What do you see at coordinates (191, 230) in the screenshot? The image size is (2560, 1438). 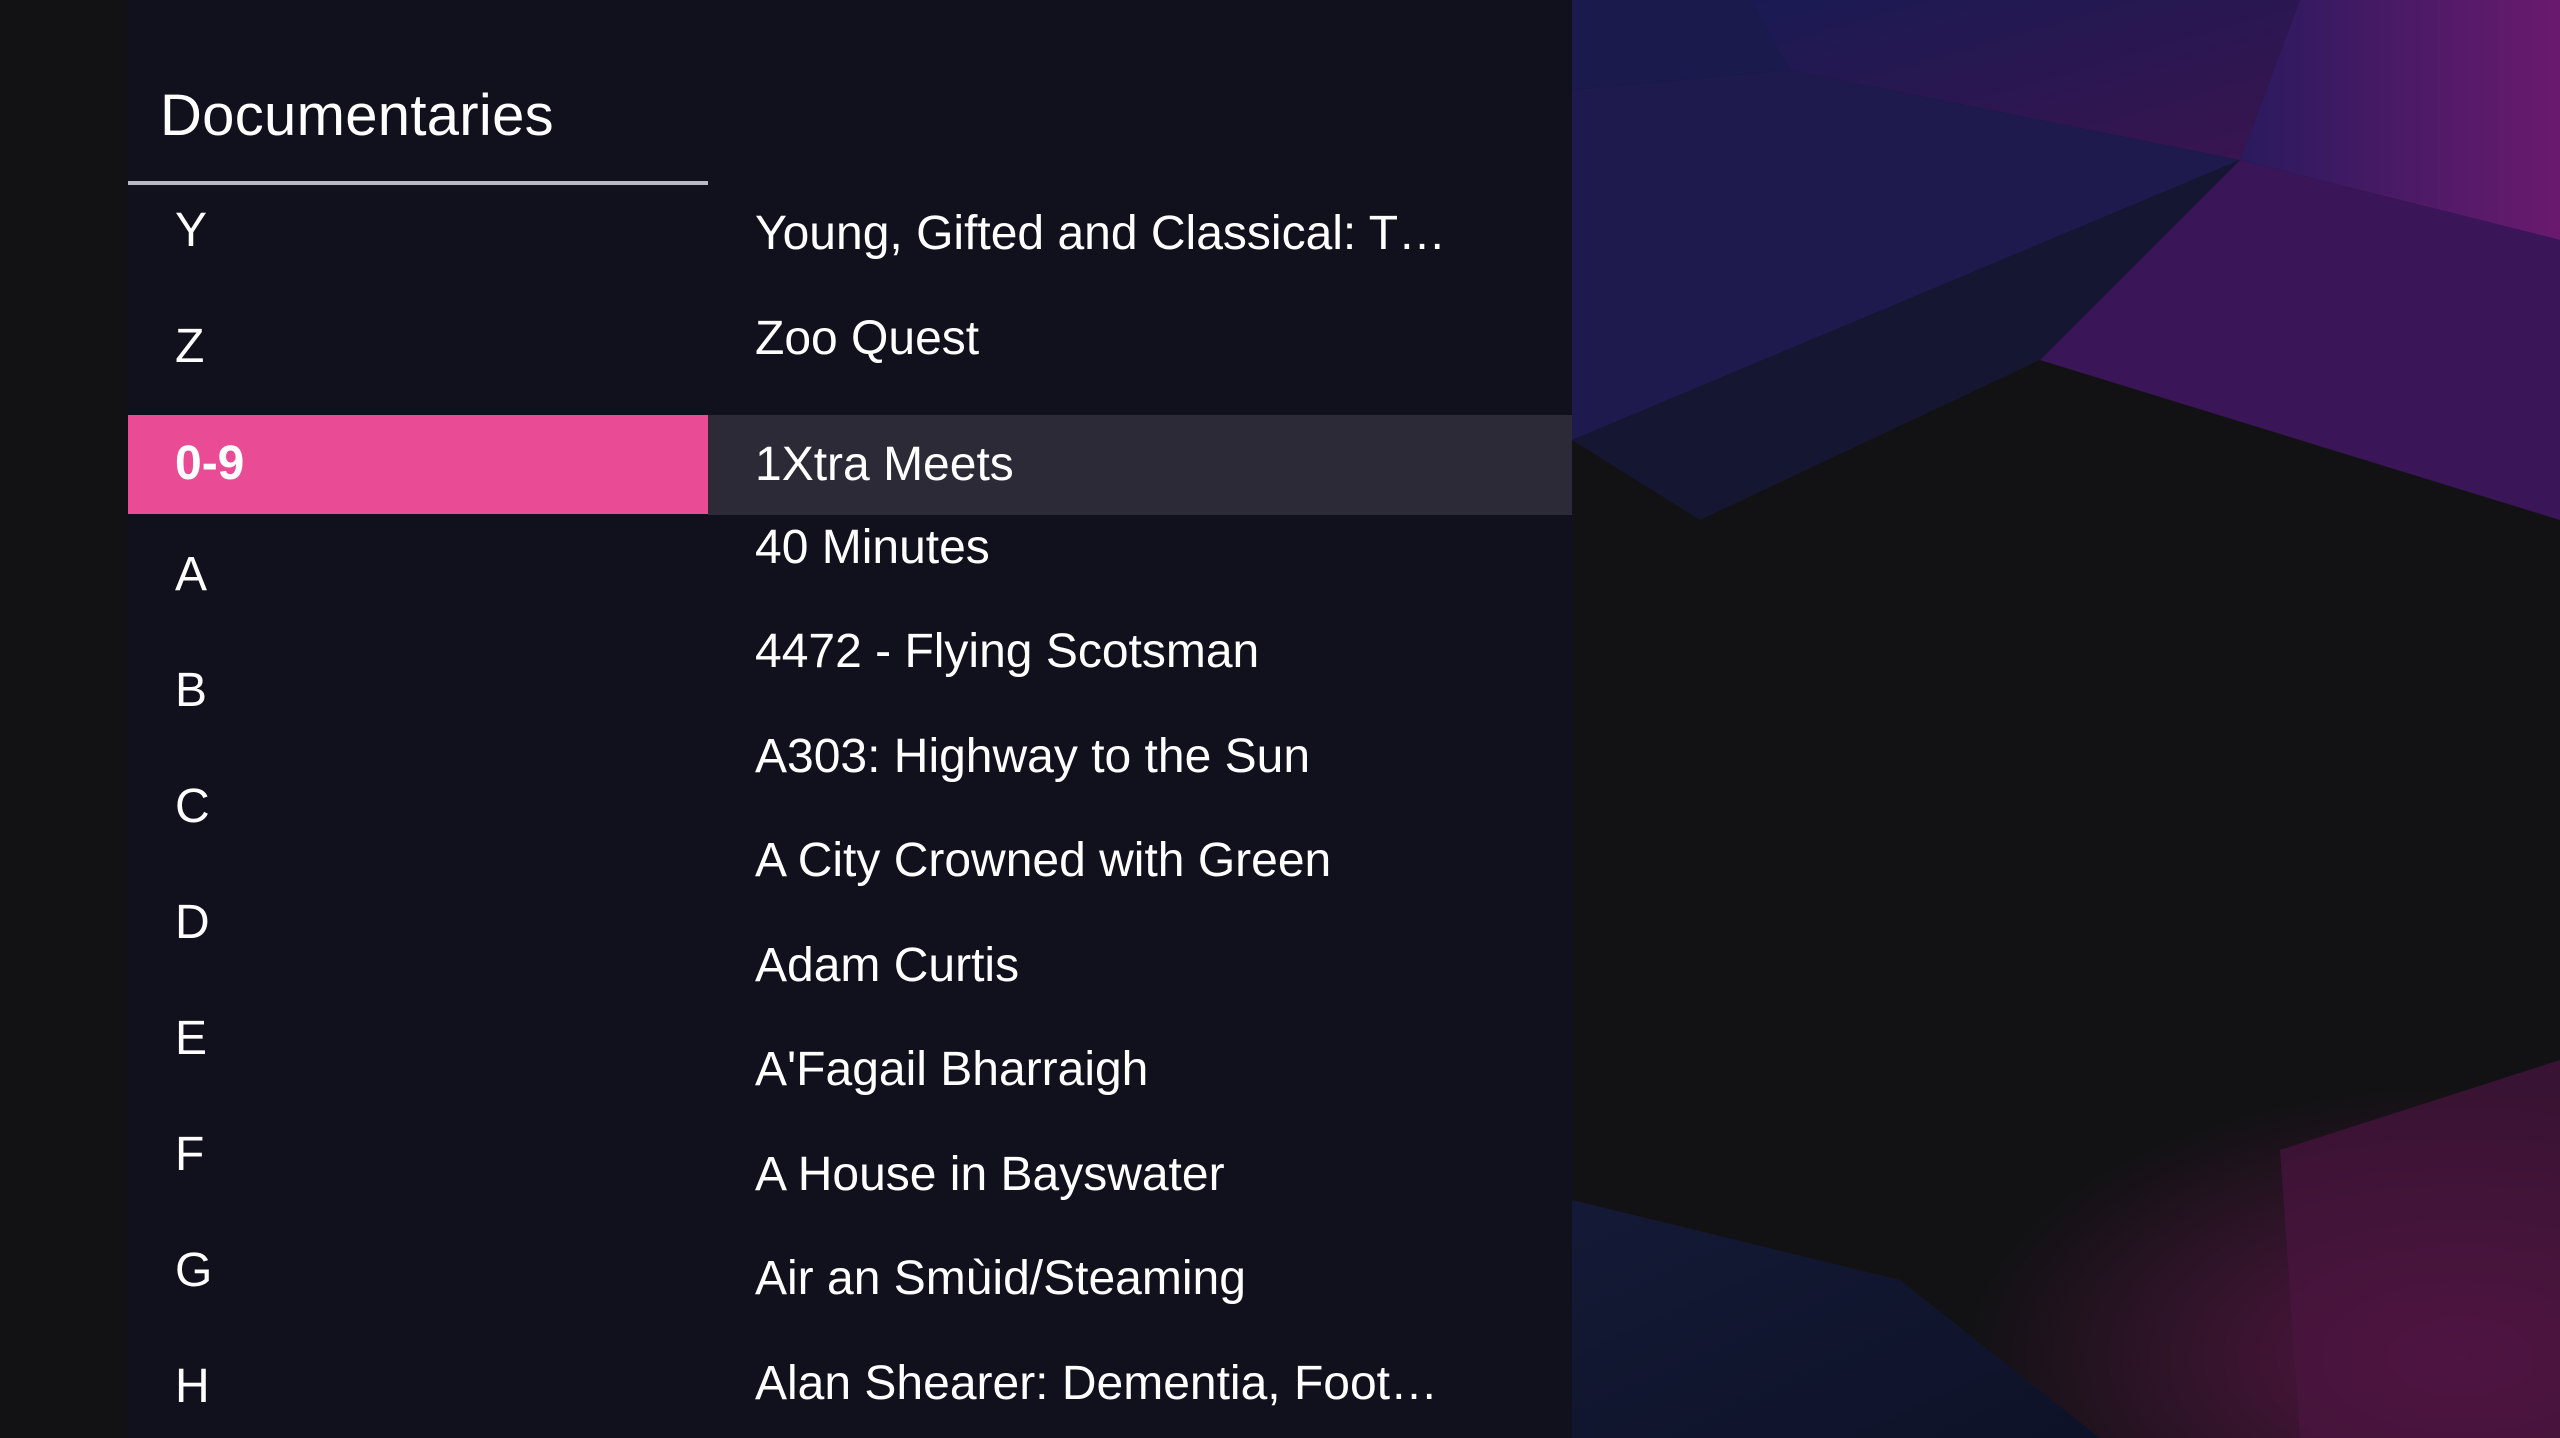 I see `letter-label: Y` at bounding box center [191, 230].